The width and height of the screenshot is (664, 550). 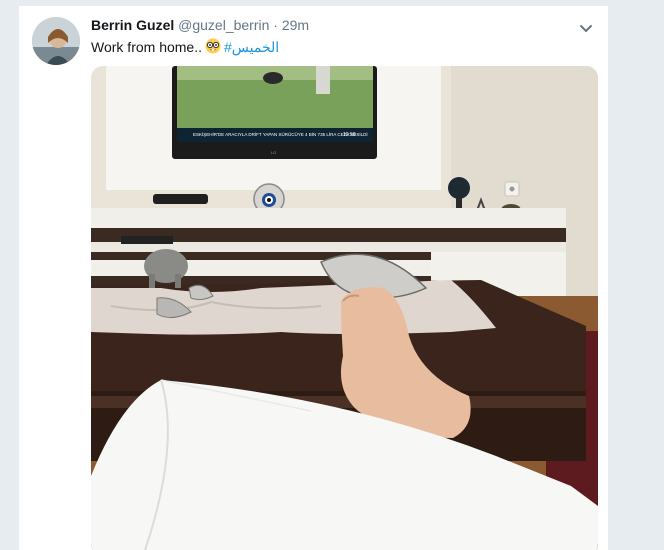 What do you see at coordinates (132, 25) in the screenshot?
I see `author-name: Berrin Guzel` at bounding box center [132, 25].